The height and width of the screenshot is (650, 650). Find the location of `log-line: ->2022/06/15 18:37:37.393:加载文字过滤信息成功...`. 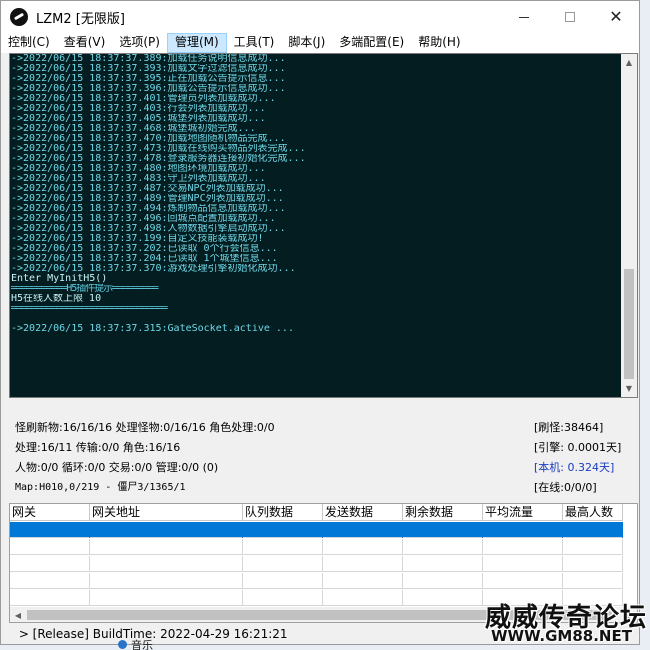

log-line: ->2022/06/15 18:37:37.393:加载文字过滤信息成功... is located at coordinates (148, 69).